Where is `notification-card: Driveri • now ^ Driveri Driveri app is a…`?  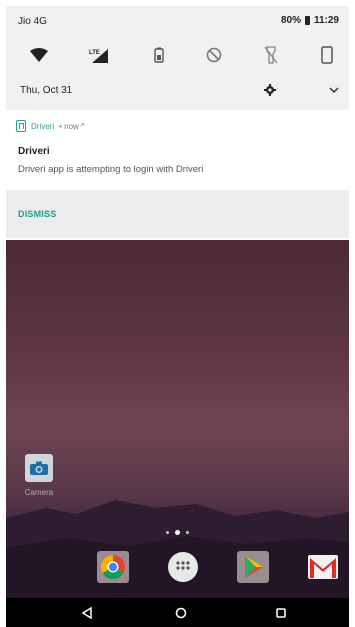
notification-card: Driveri • now ^ Driveri Driveri app is a… is located at coordinates (177, 151).